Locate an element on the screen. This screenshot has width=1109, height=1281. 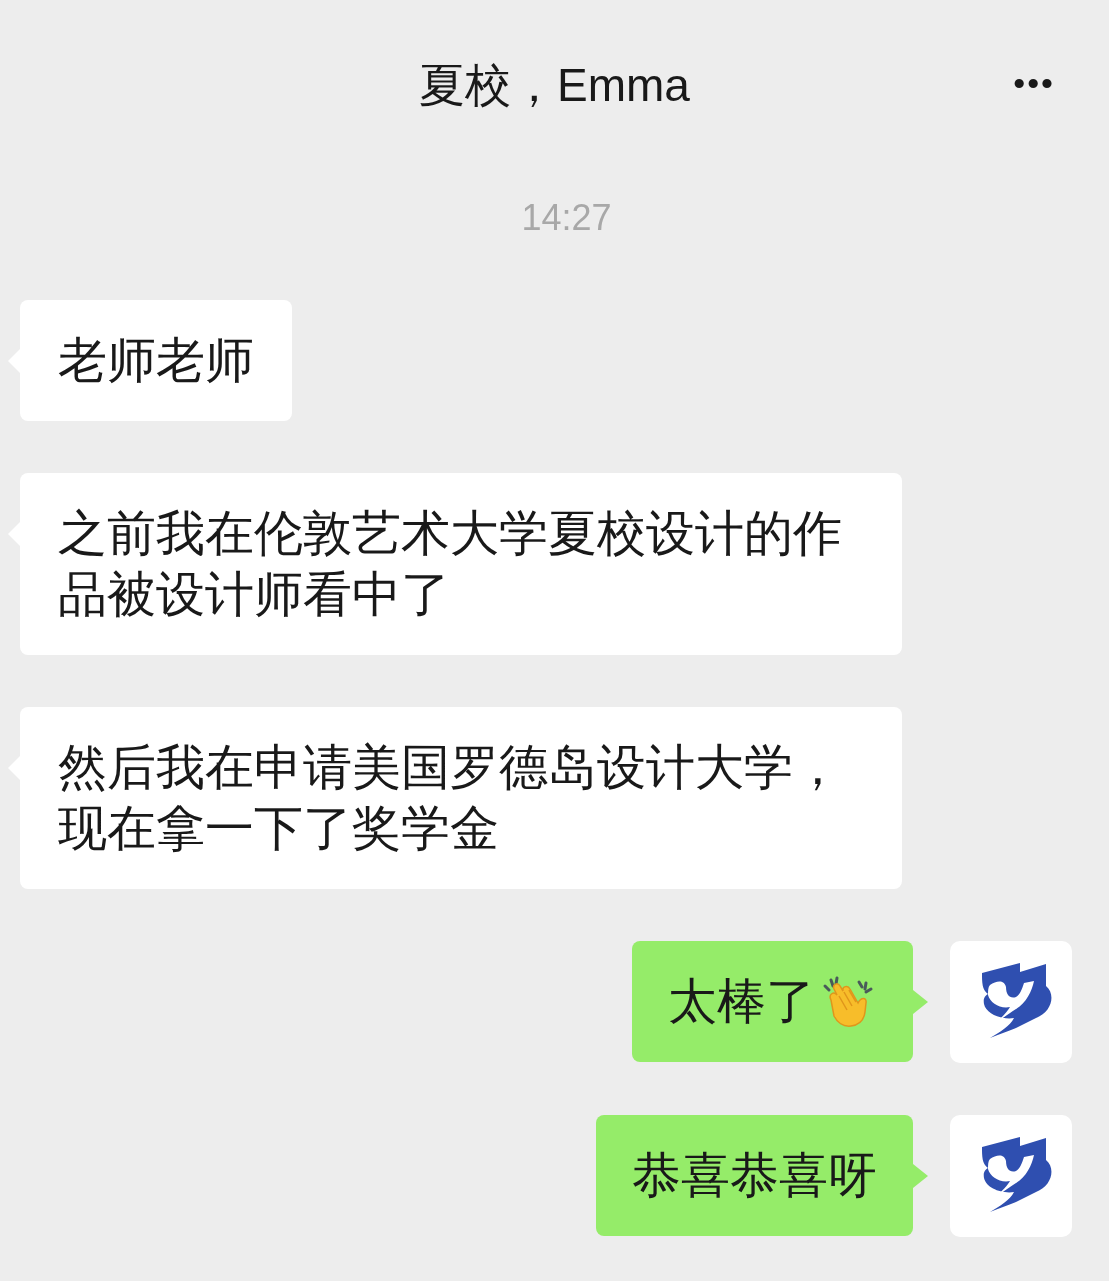
message-bubble: 老师老师 is located at coordinates (156, 360).